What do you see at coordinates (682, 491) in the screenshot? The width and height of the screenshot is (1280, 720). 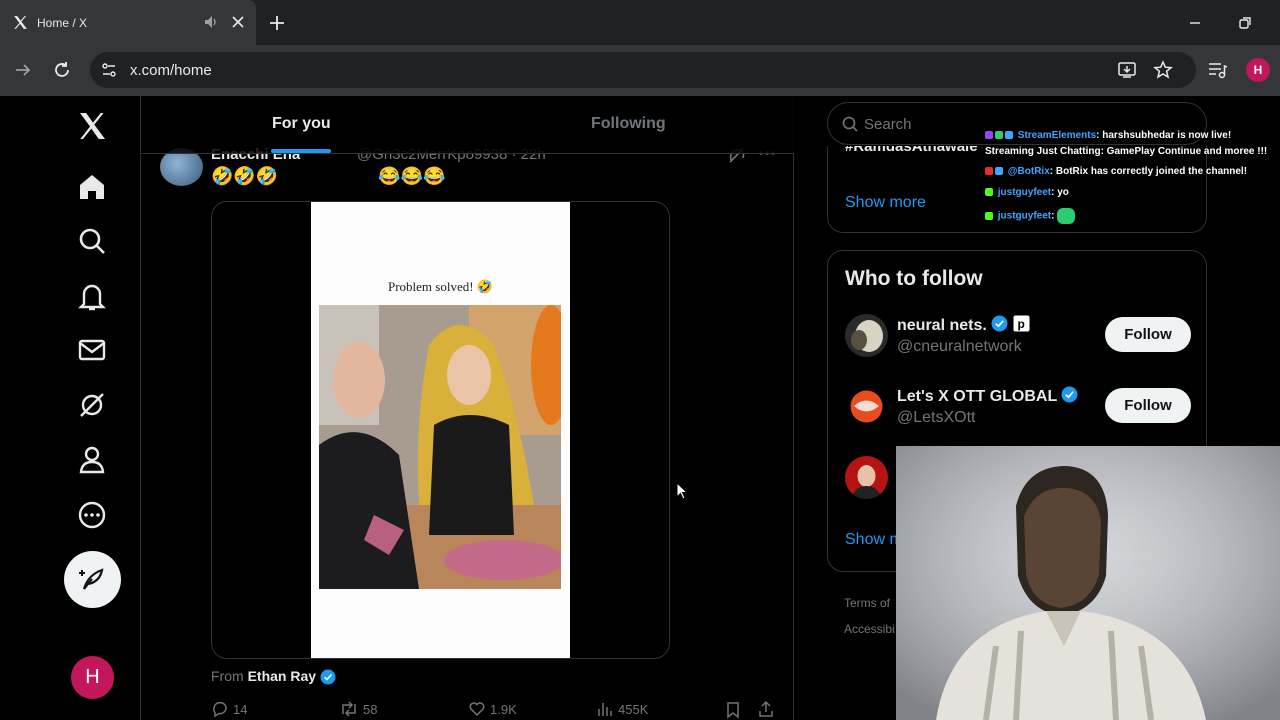 I see `mouse-cursor-icon` at bounding box center [682, 491].